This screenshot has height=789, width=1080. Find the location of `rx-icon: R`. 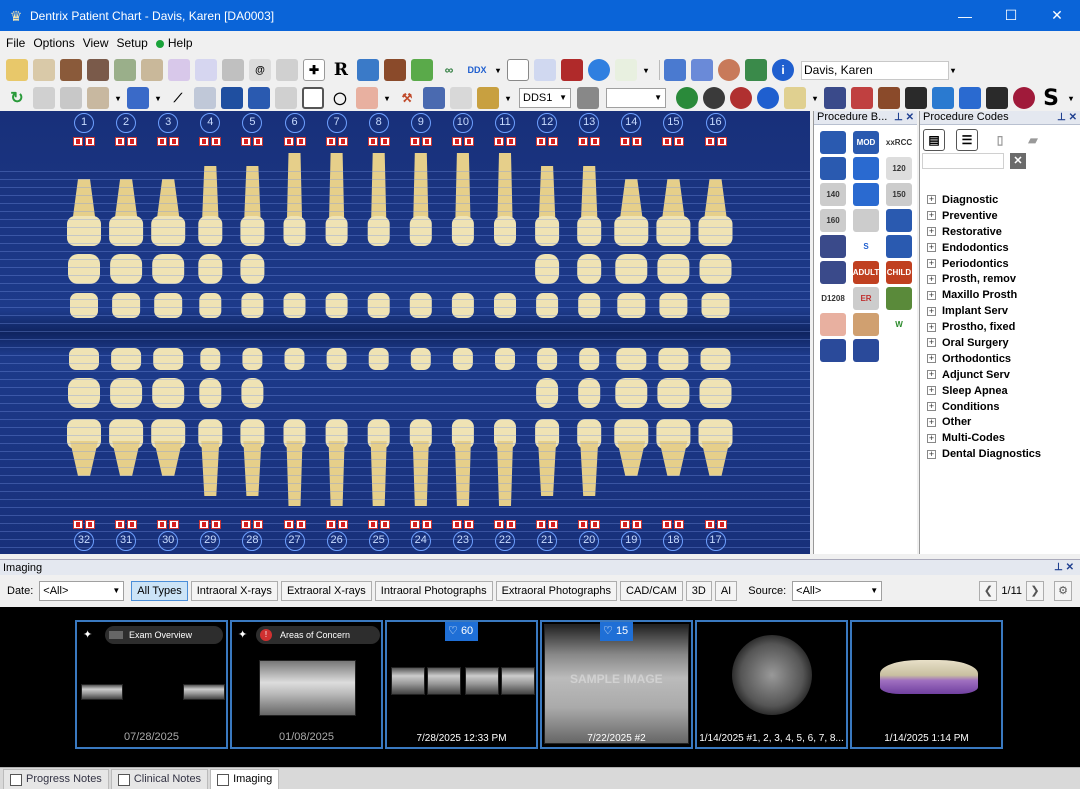

rx-icon: R is located at coordinates (341, 70).